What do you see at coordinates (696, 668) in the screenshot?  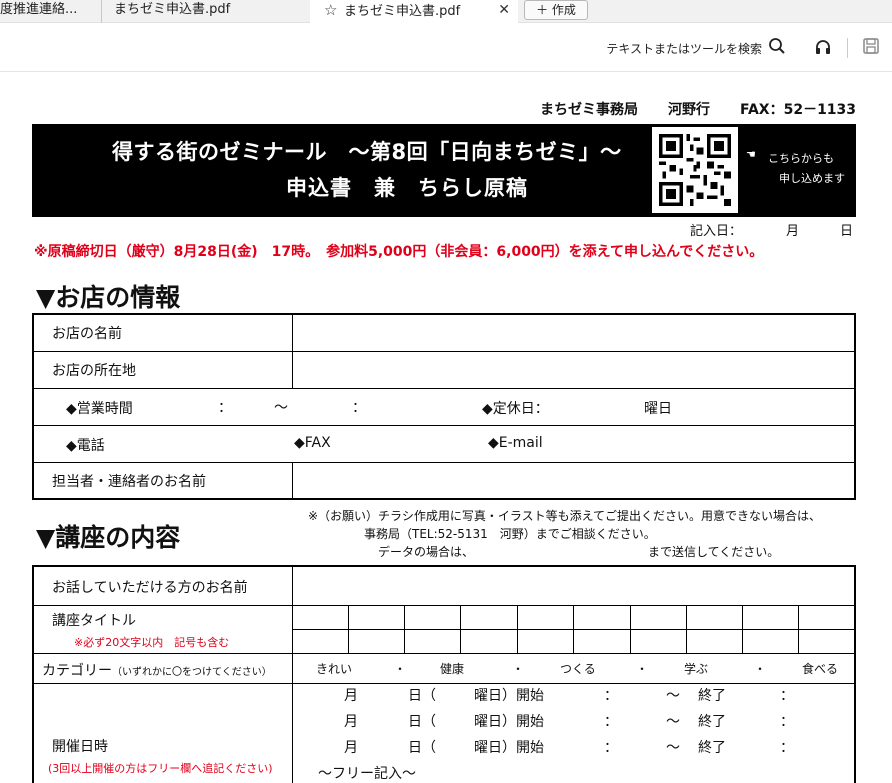 I see `category-option-learn: 学ぶ` at bounding box center [696, 668].